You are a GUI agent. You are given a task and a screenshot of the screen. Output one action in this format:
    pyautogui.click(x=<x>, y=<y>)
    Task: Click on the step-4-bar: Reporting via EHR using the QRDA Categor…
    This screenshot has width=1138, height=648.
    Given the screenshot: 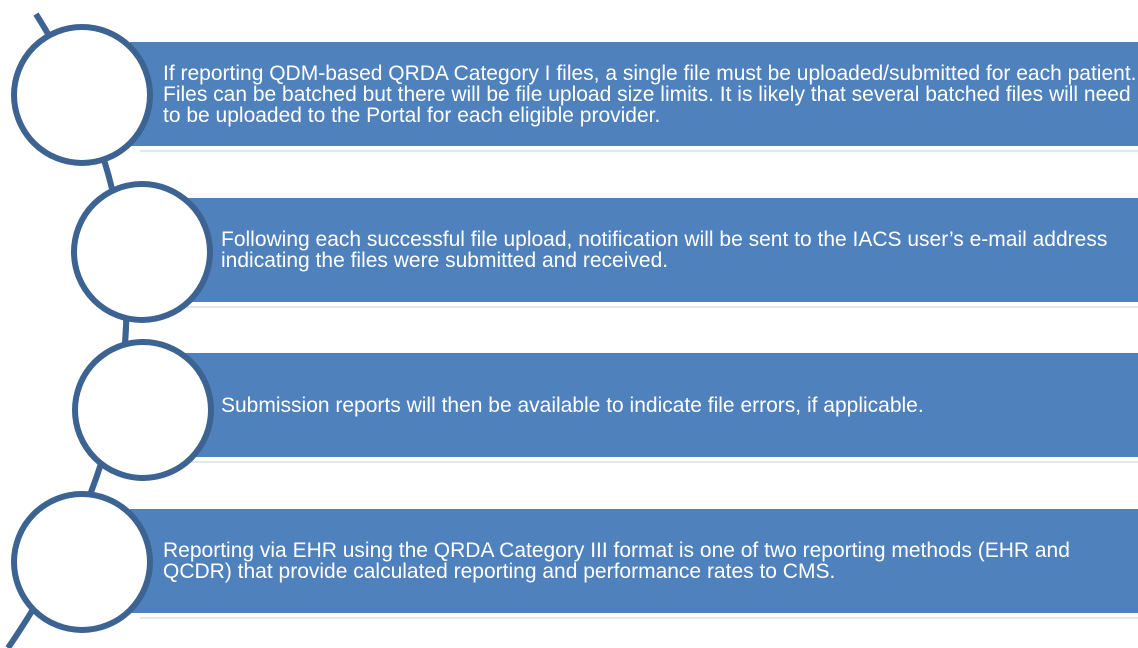 What is the action you would take?
    pyautogui.click(x=634, y=561)
    